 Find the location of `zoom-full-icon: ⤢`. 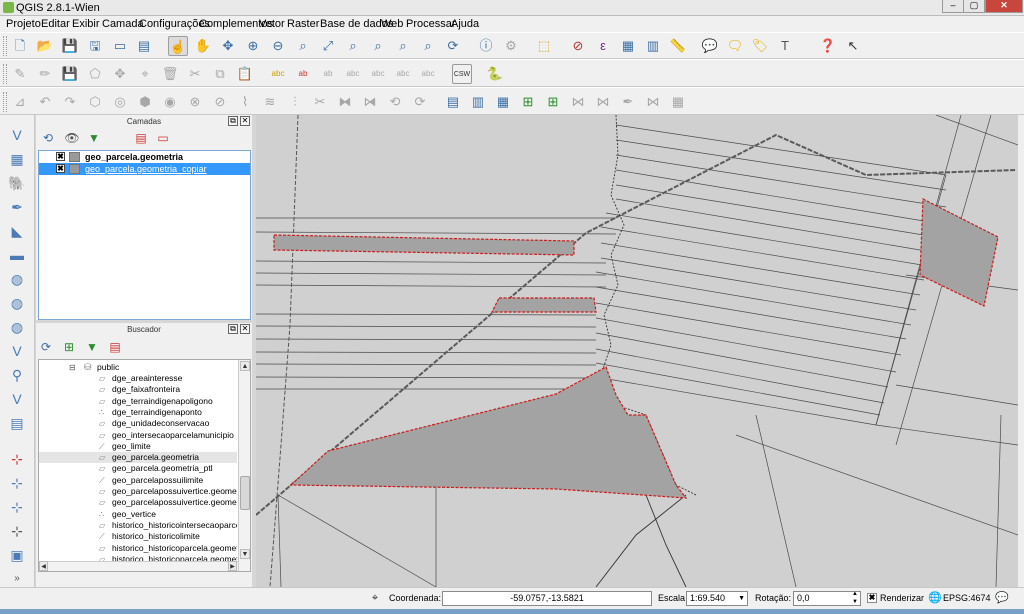

zoom-full-icon: ⤢ is located at coordinates (328, 46).